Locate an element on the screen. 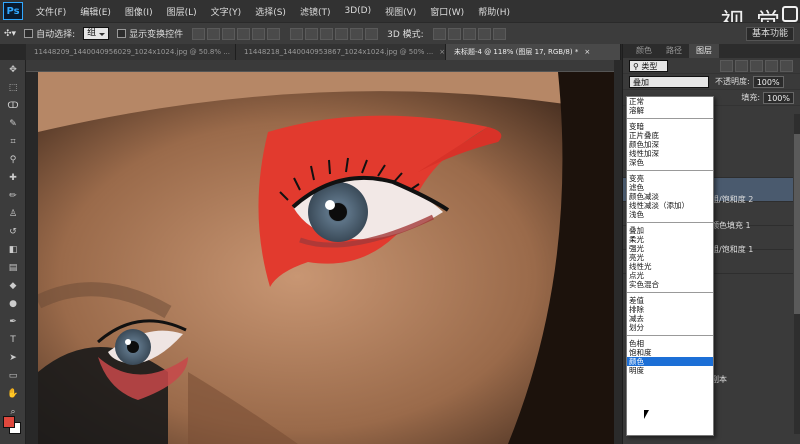 This screenshot has width=800, height=444. fill-input: 100% is located at coordinates (778, 97).